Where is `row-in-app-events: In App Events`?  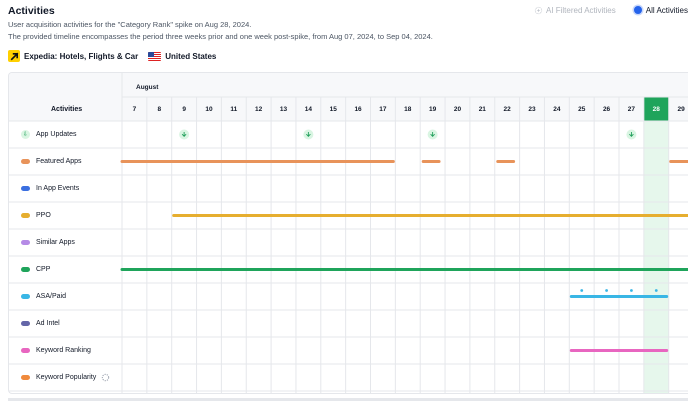 row-in-app-events: In App Events is located at coordinates (50, 189).